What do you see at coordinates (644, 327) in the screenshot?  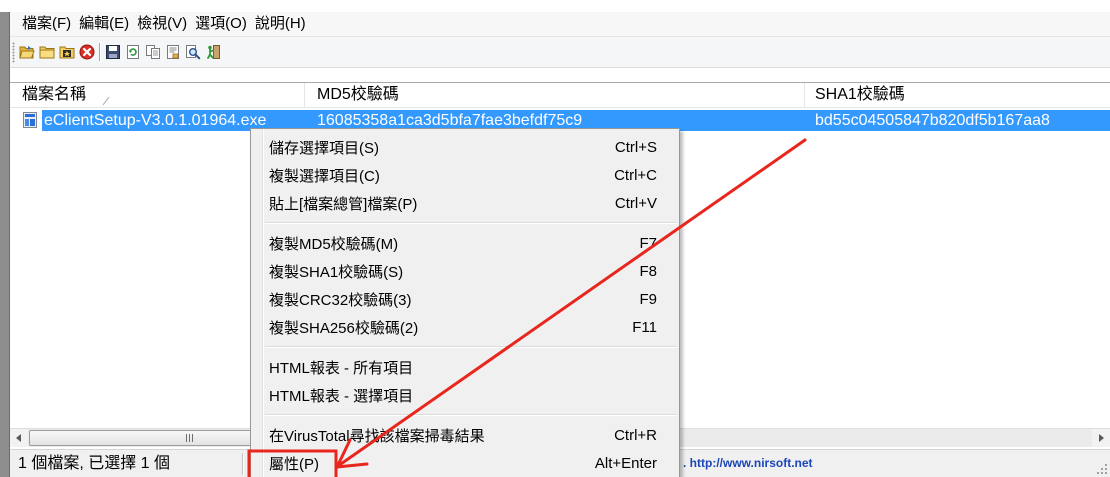 I see `ctx-item-shortcut: F11` at bounding box center [644, 327].